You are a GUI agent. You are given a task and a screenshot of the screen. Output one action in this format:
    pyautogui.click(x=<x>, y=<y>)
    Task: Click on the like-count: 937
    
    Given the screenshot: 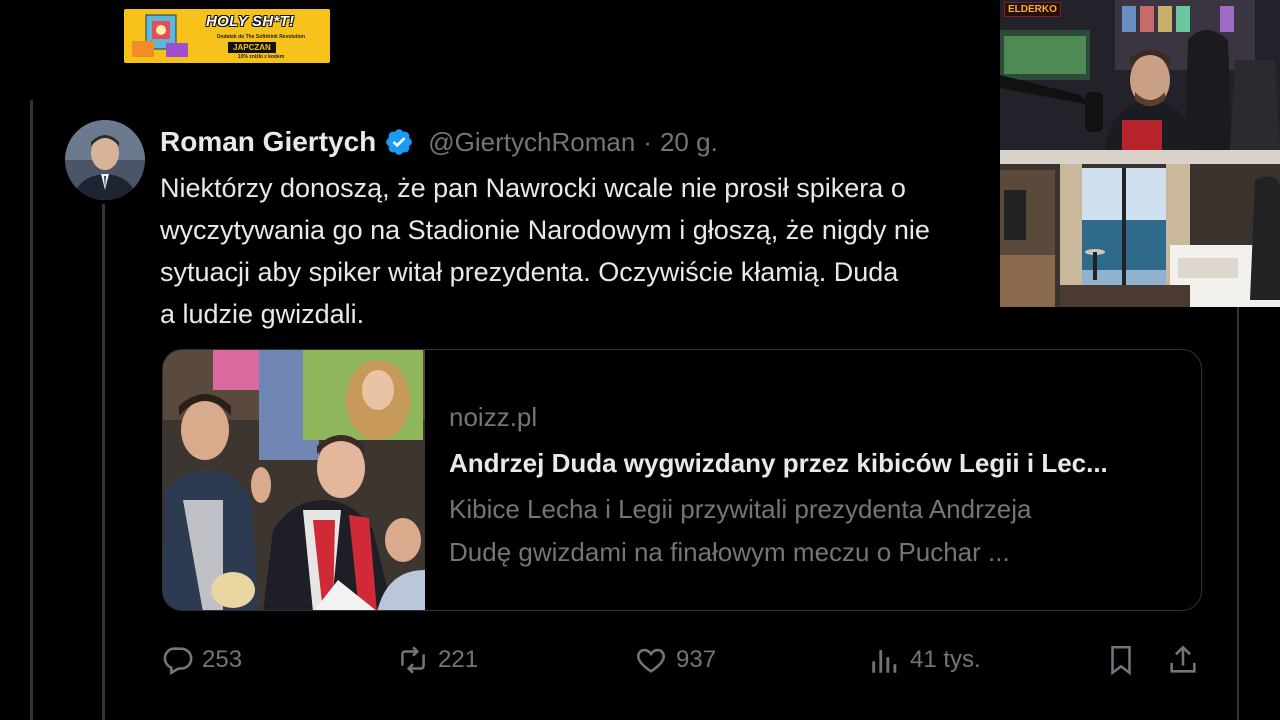 What is the action you would take?
    pyautogui.click(x=696, y=659)
    